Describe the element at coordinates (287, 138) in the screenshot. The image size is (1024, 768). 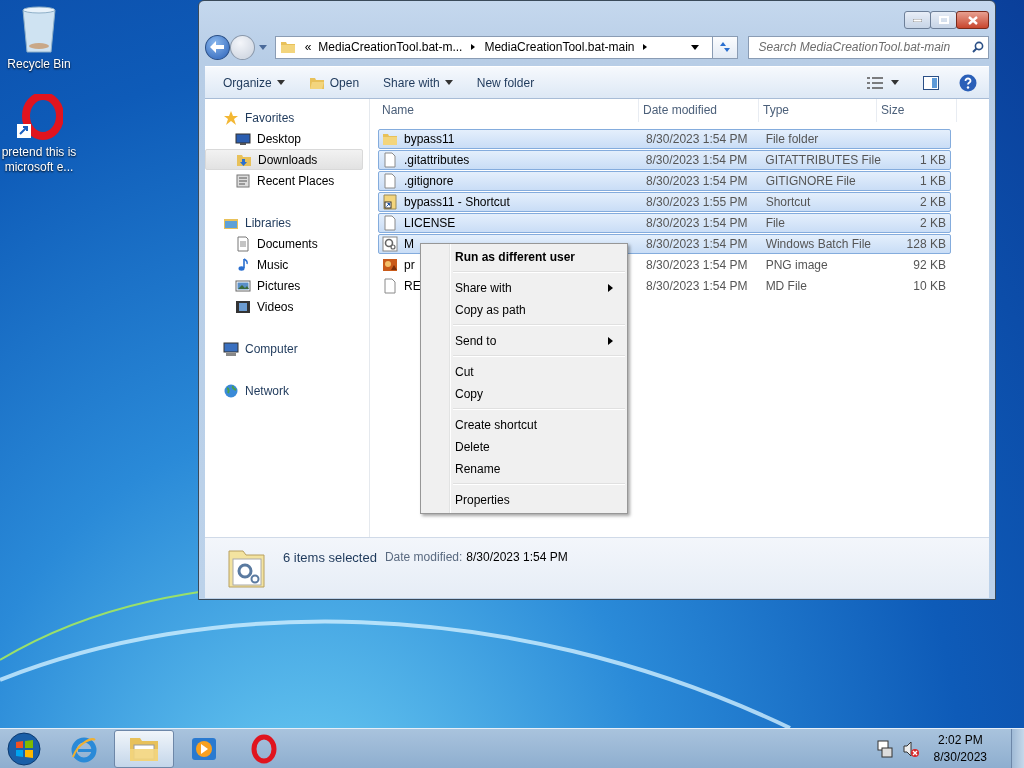
I see `nav-item: Desktop` at that location.